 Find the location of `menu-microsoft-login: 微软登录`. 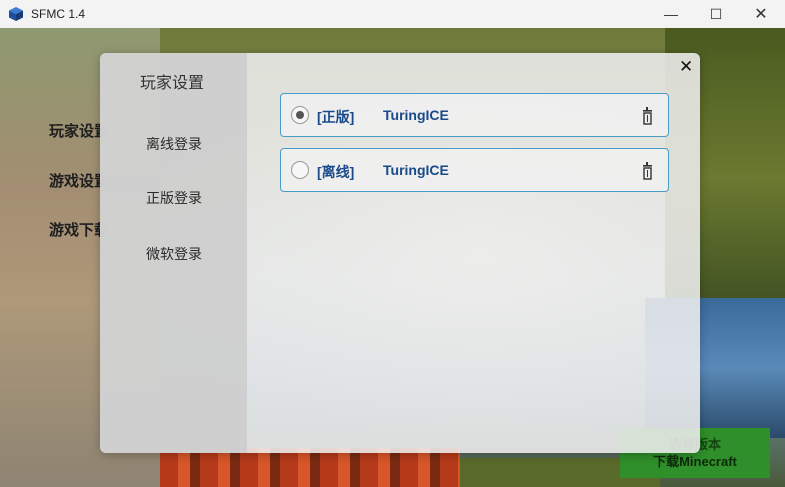

menu-microsoft-login: 微软登录 is located at coordinates (174, 254).